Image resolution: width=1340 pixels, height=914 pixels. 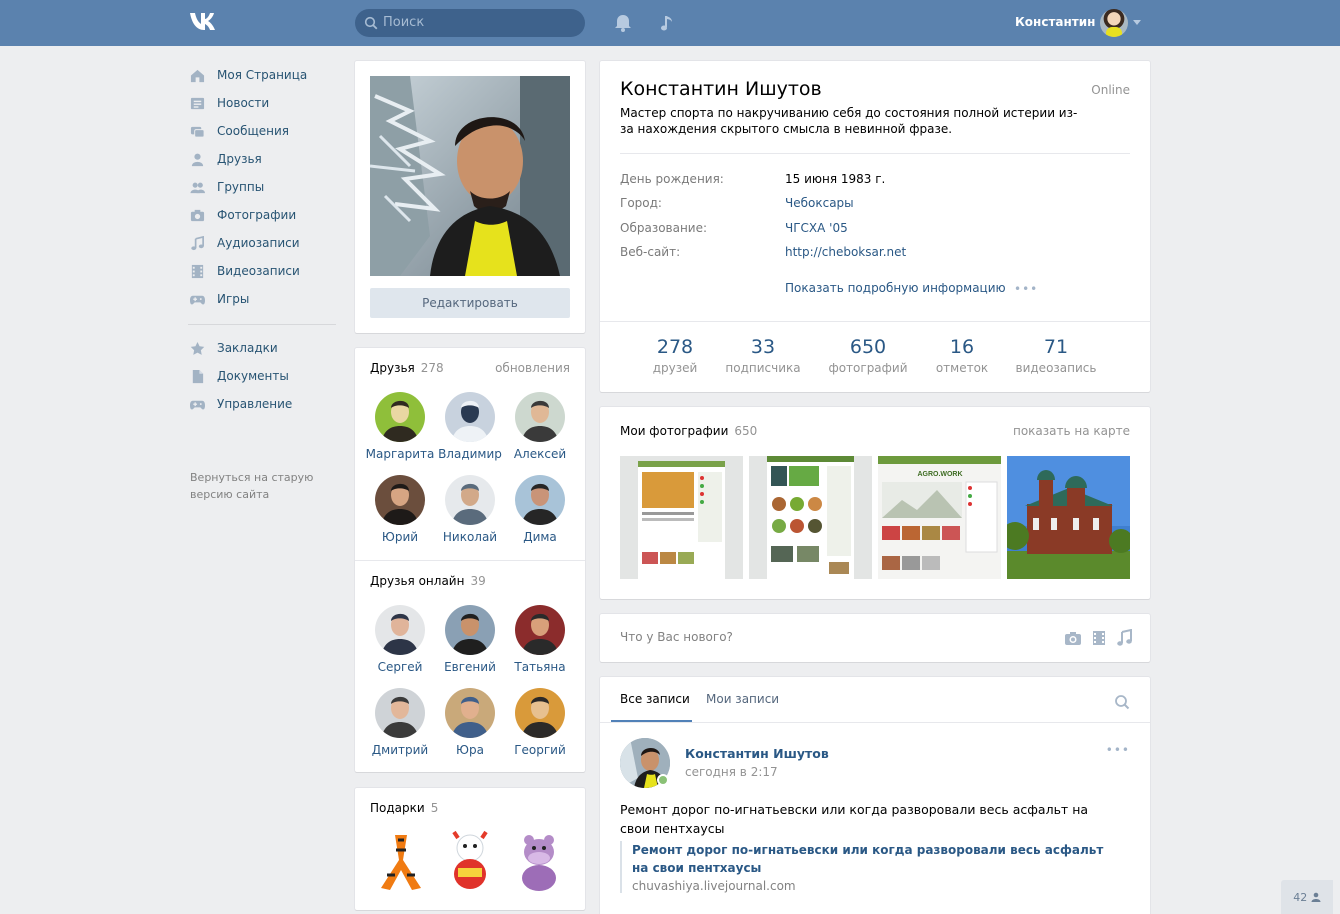 What do you see at coordinates (816, 228) in the screenshot?
I see `info-value: ЧГСХА '05` at bounding box center [816, 228].